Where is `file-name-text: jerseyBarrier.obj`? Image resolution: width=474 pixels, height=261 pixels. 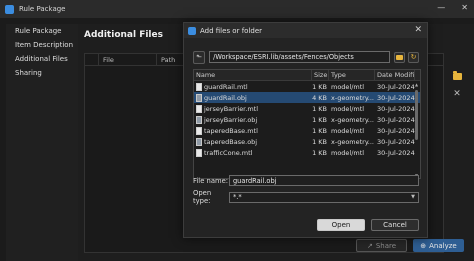
file-name-text: jerseyBarrier.obj is located at coordinates (231, 119).